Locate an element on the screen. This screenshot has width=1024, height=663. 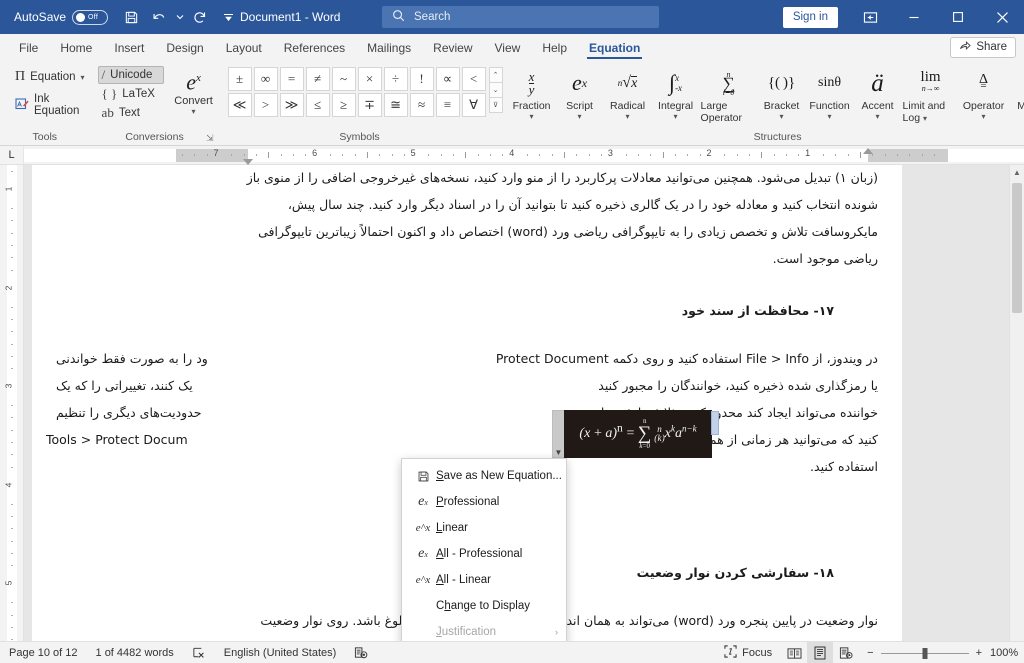
radical-button: n √ x Radical ▾ is located at coordinates (628, 95).